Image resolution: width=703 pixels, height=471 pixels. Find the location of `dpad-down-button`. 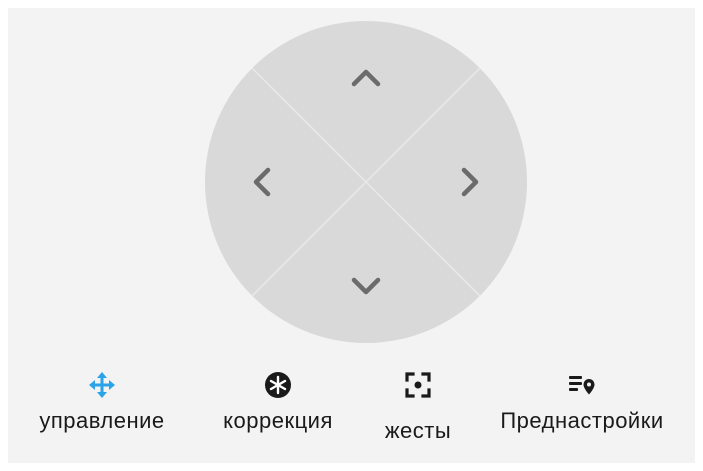

dpad-down-button is located at coordinates (366, 286).